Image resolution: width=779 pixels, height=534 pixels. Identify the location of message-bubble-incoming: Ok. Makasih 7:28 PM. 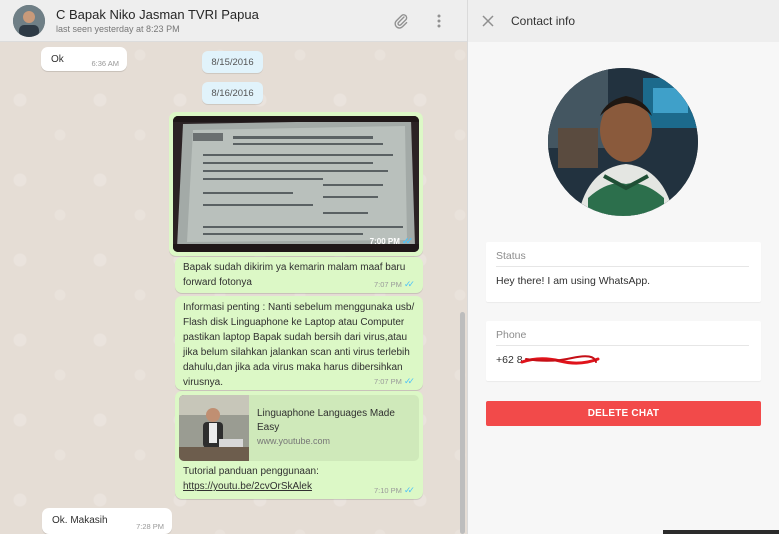
(107, 521).